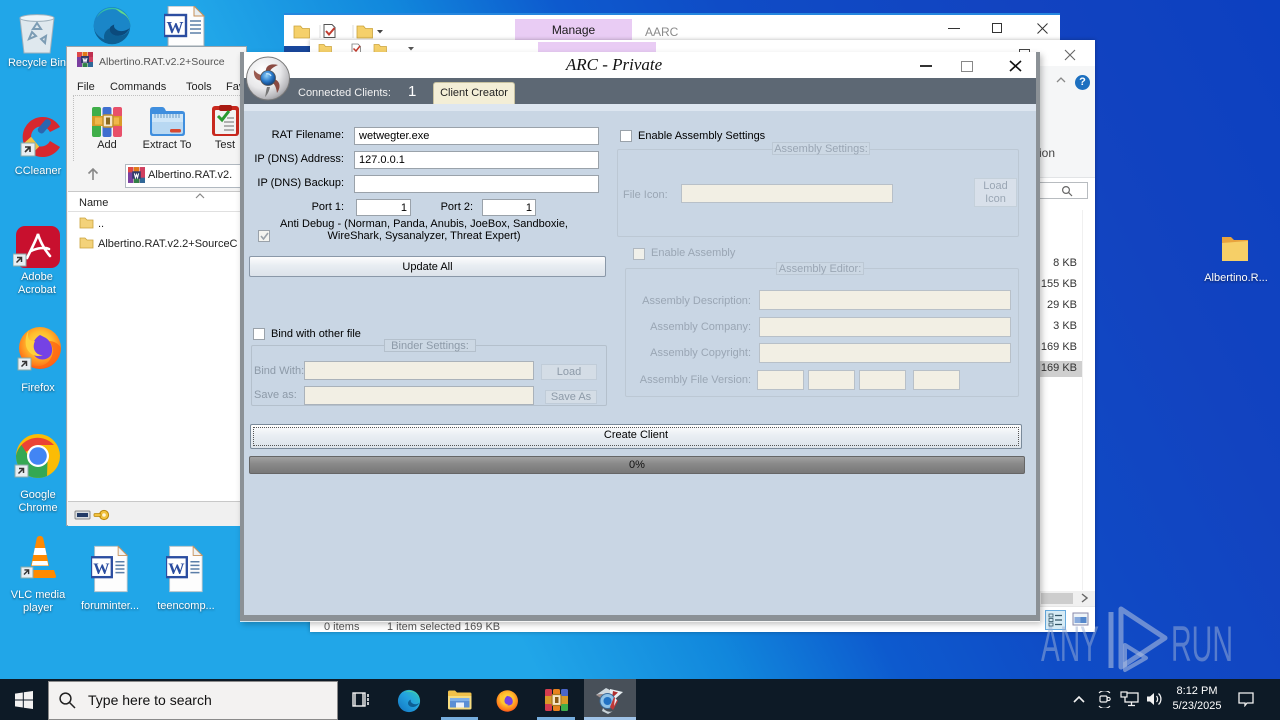 The image size is (1280, 720). I want to click on svg-text: ANY, so click(1070, 644).